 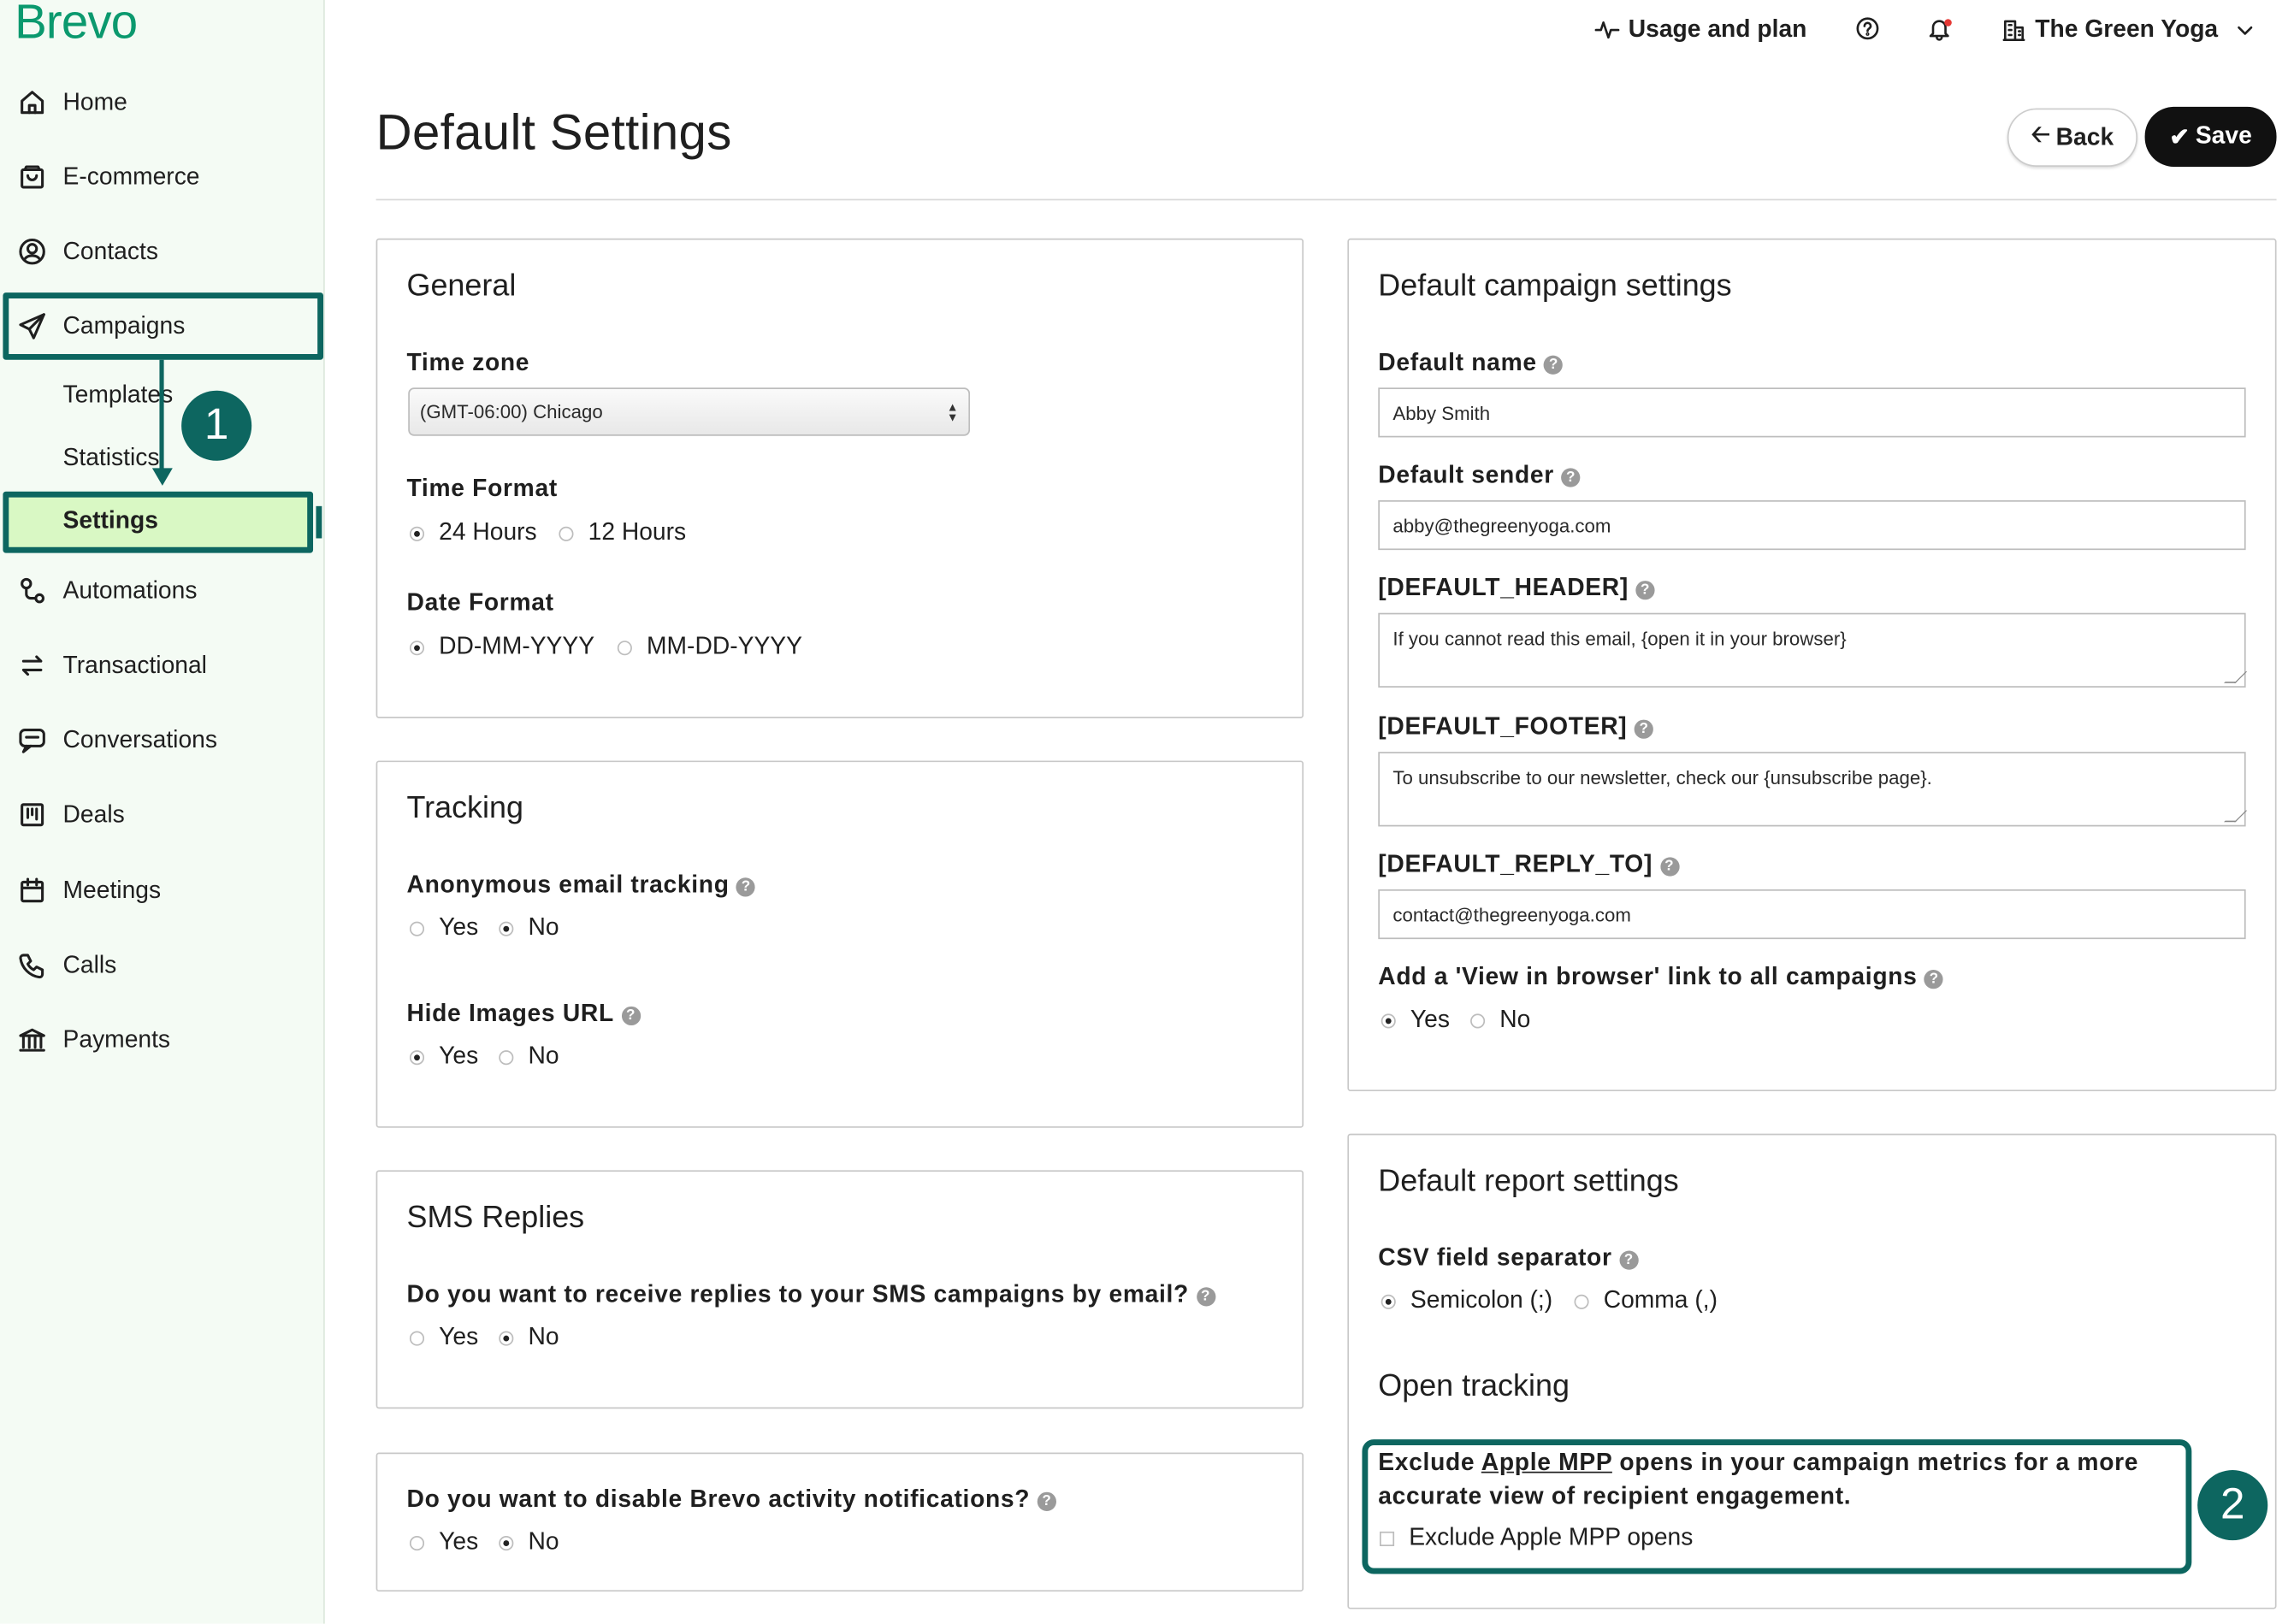 What do you see at coordinates (1495, 1258) in the screenshot?
I see `label-text: CSV field separator` at bounding box center [1495, 1258].